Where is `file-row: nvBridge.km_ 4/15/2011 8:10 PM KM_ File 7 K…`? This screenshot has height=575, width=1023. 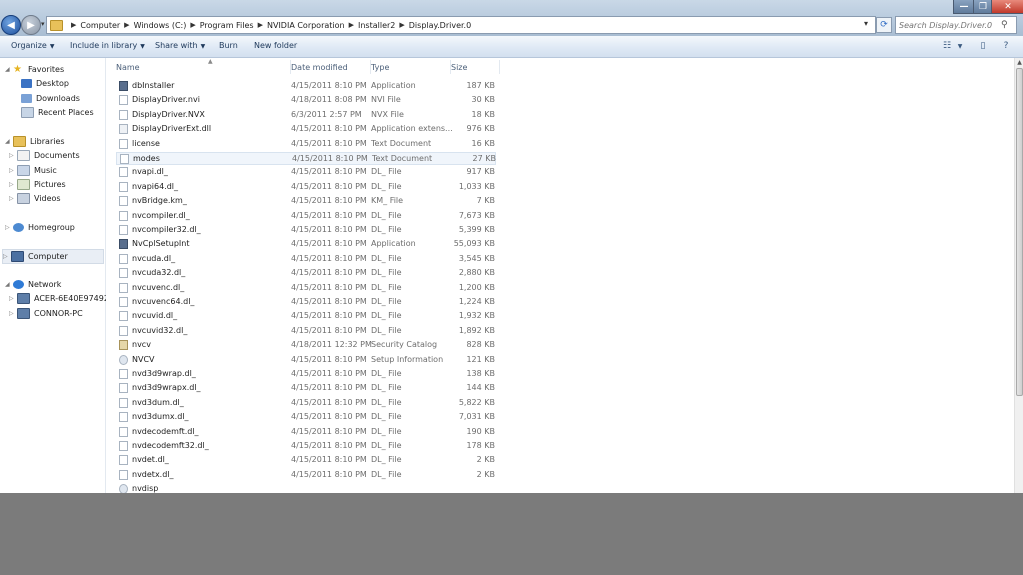 file-row: nvBridge.km_ 4/15/2011 8:10 PM KM_ File 7 K… is located at coordinates (306, 201).